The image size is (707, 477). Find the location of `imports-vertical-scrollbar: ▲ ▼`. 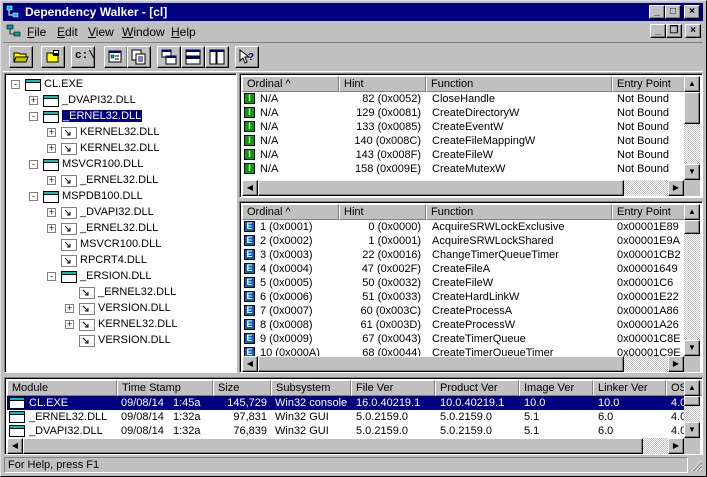

imports-vertical-scrollbar: ▲ ▼ is located at coordinates (692, 128).